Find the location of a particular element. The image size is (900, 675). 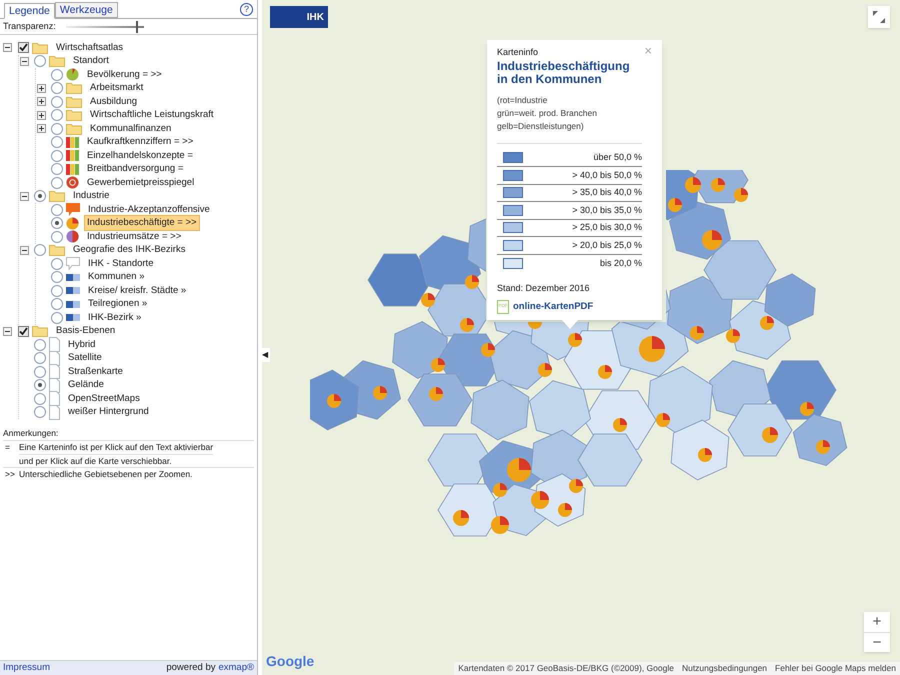

popup-description: grün=weit. prod. Branchen is located at coordinates (547, 113).